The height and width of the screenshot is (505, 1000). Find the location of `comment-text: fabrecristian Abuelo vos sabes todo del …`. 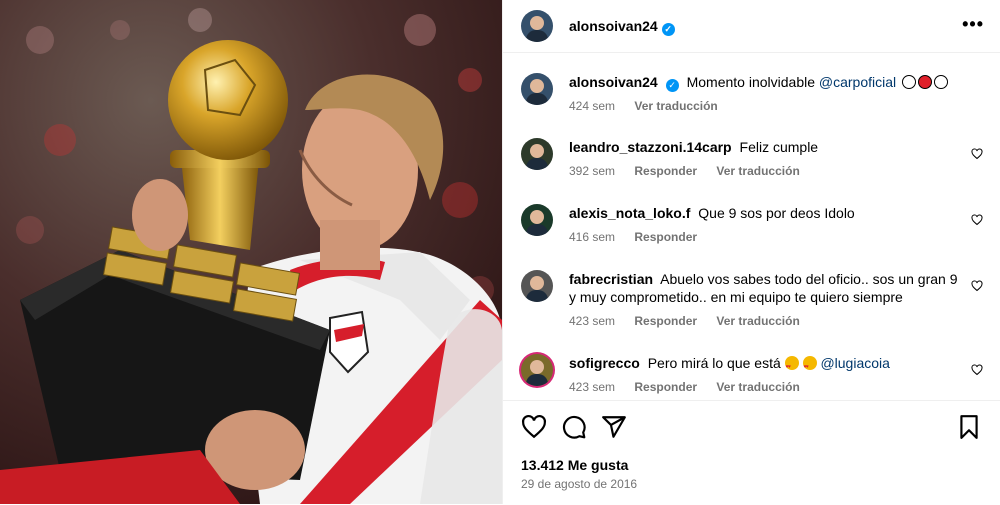

comment-text: fabrecristian Abuelo vos sabes todo del … is located at coordinates (766, 288).